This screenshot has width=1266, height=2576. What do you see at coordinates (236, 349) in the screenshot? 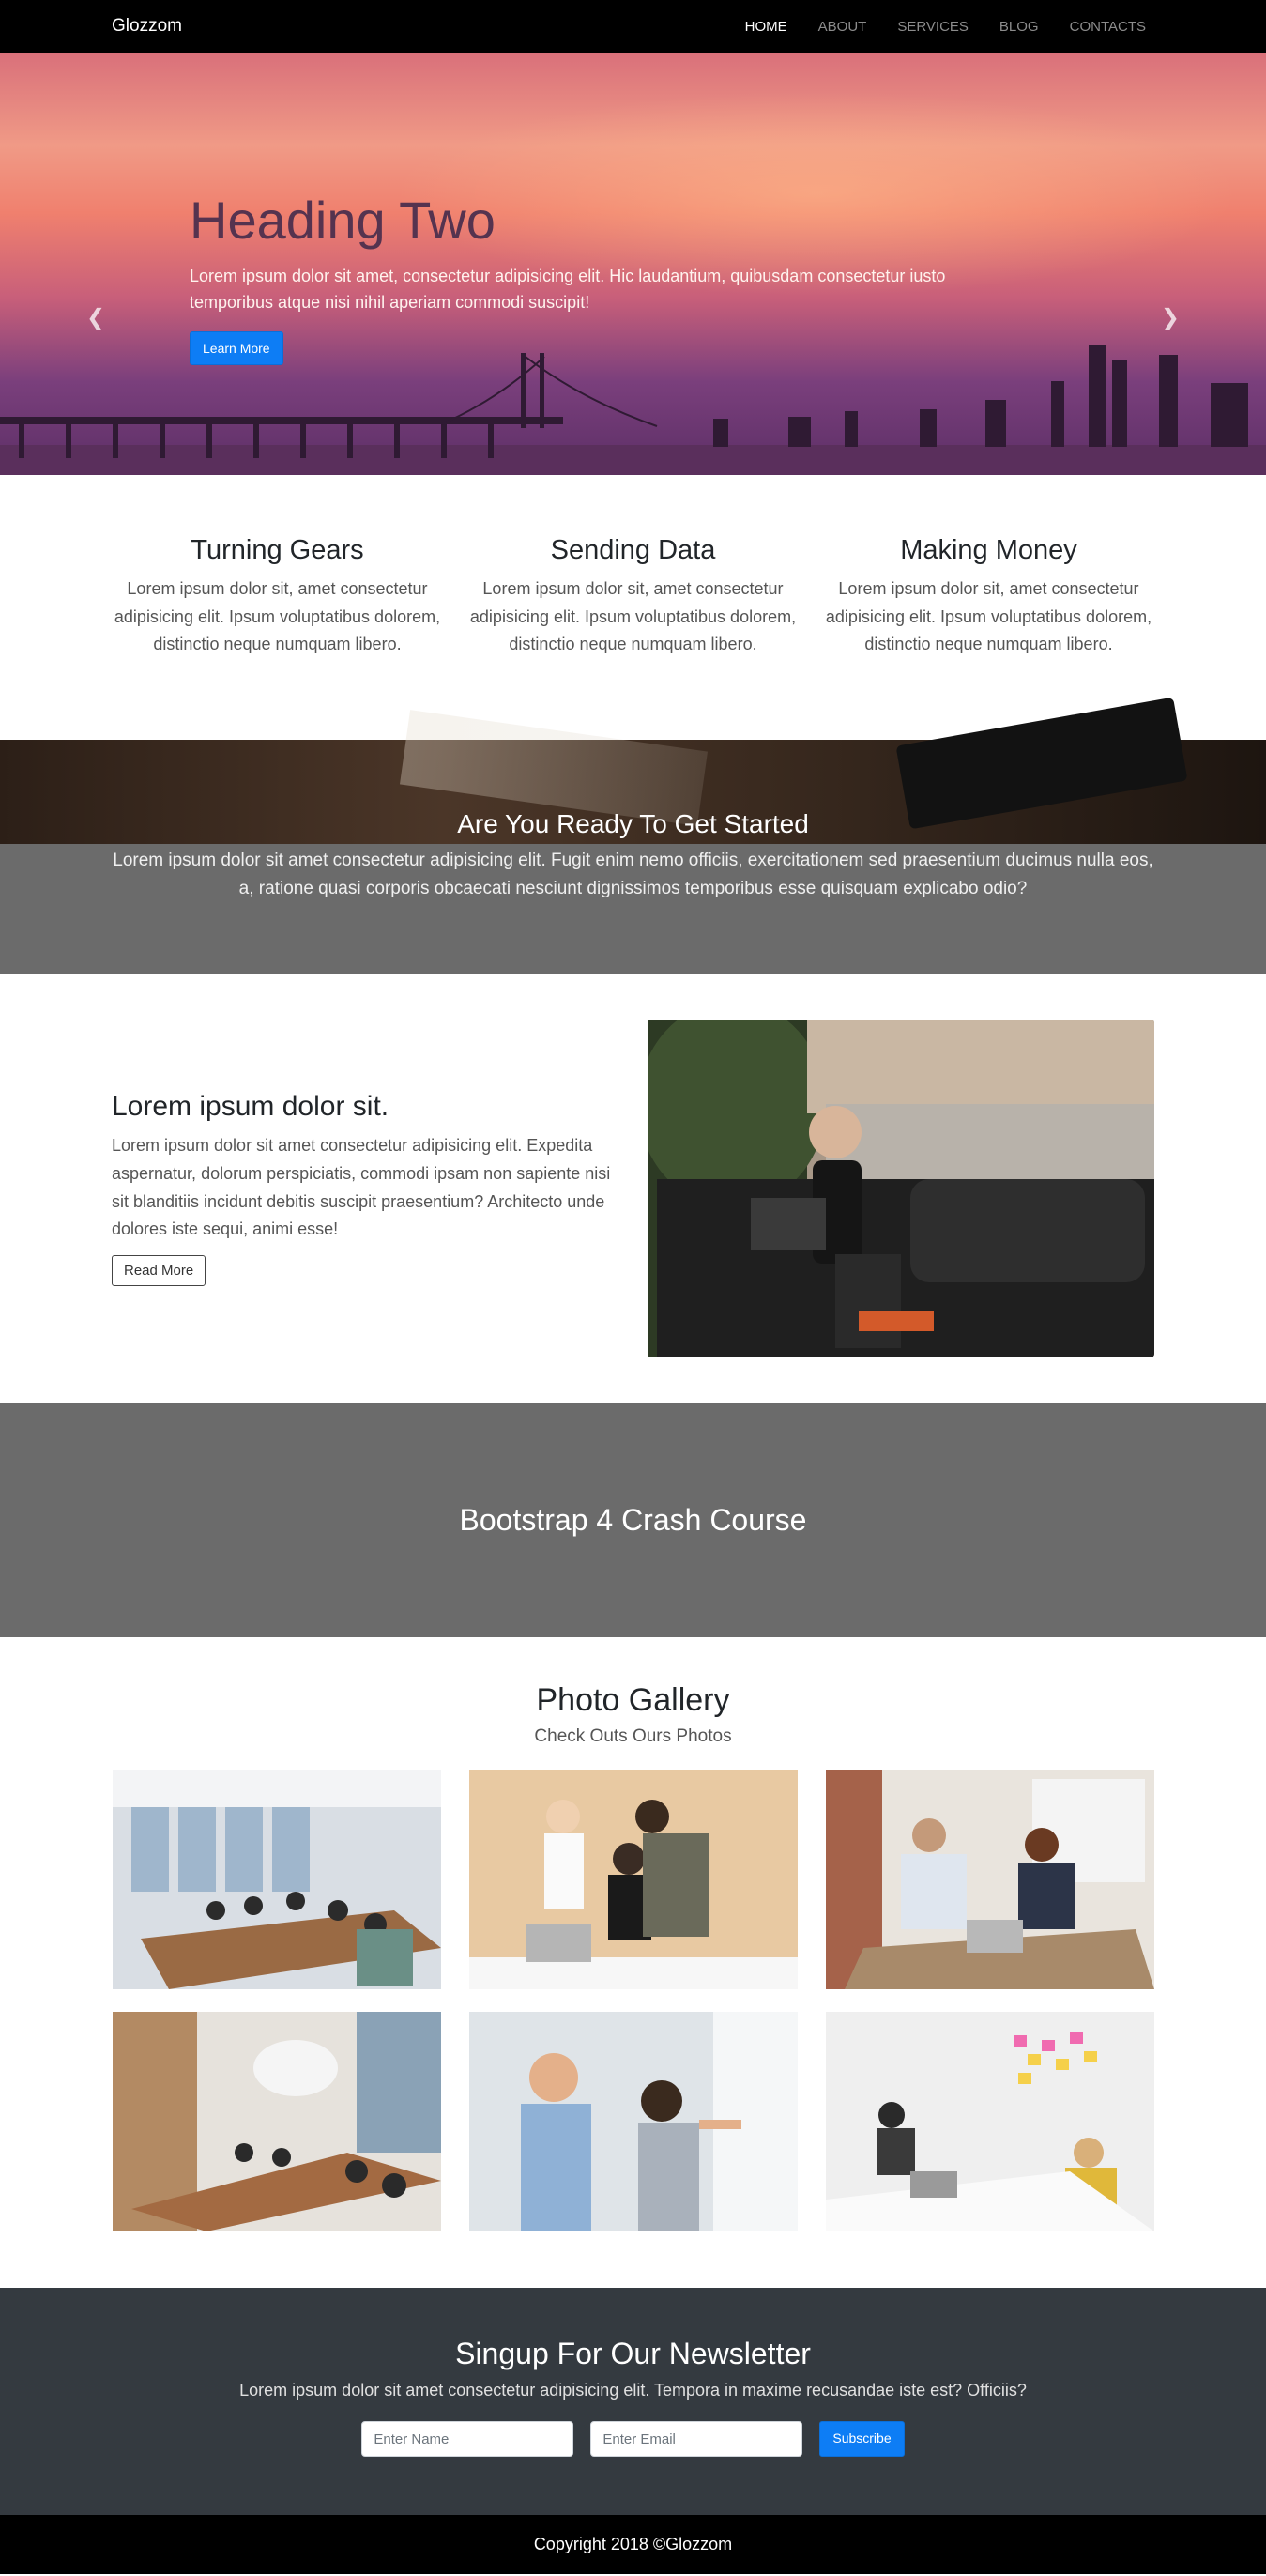
I see `learn-more-button: Learn More` at bounding box center [236, 349].